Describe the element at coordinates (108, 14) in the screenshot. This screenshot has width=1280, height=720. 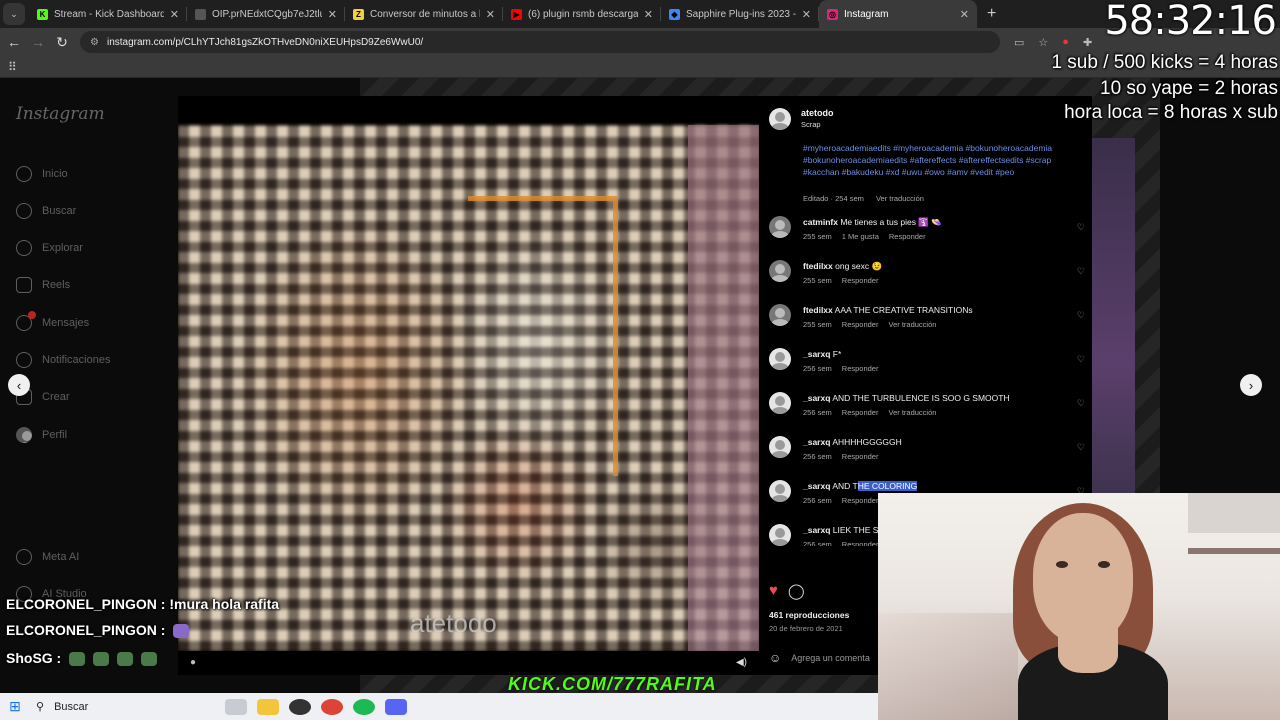
I see `browser-tab: K Stream - Kick Dashboard ✕` at that location.